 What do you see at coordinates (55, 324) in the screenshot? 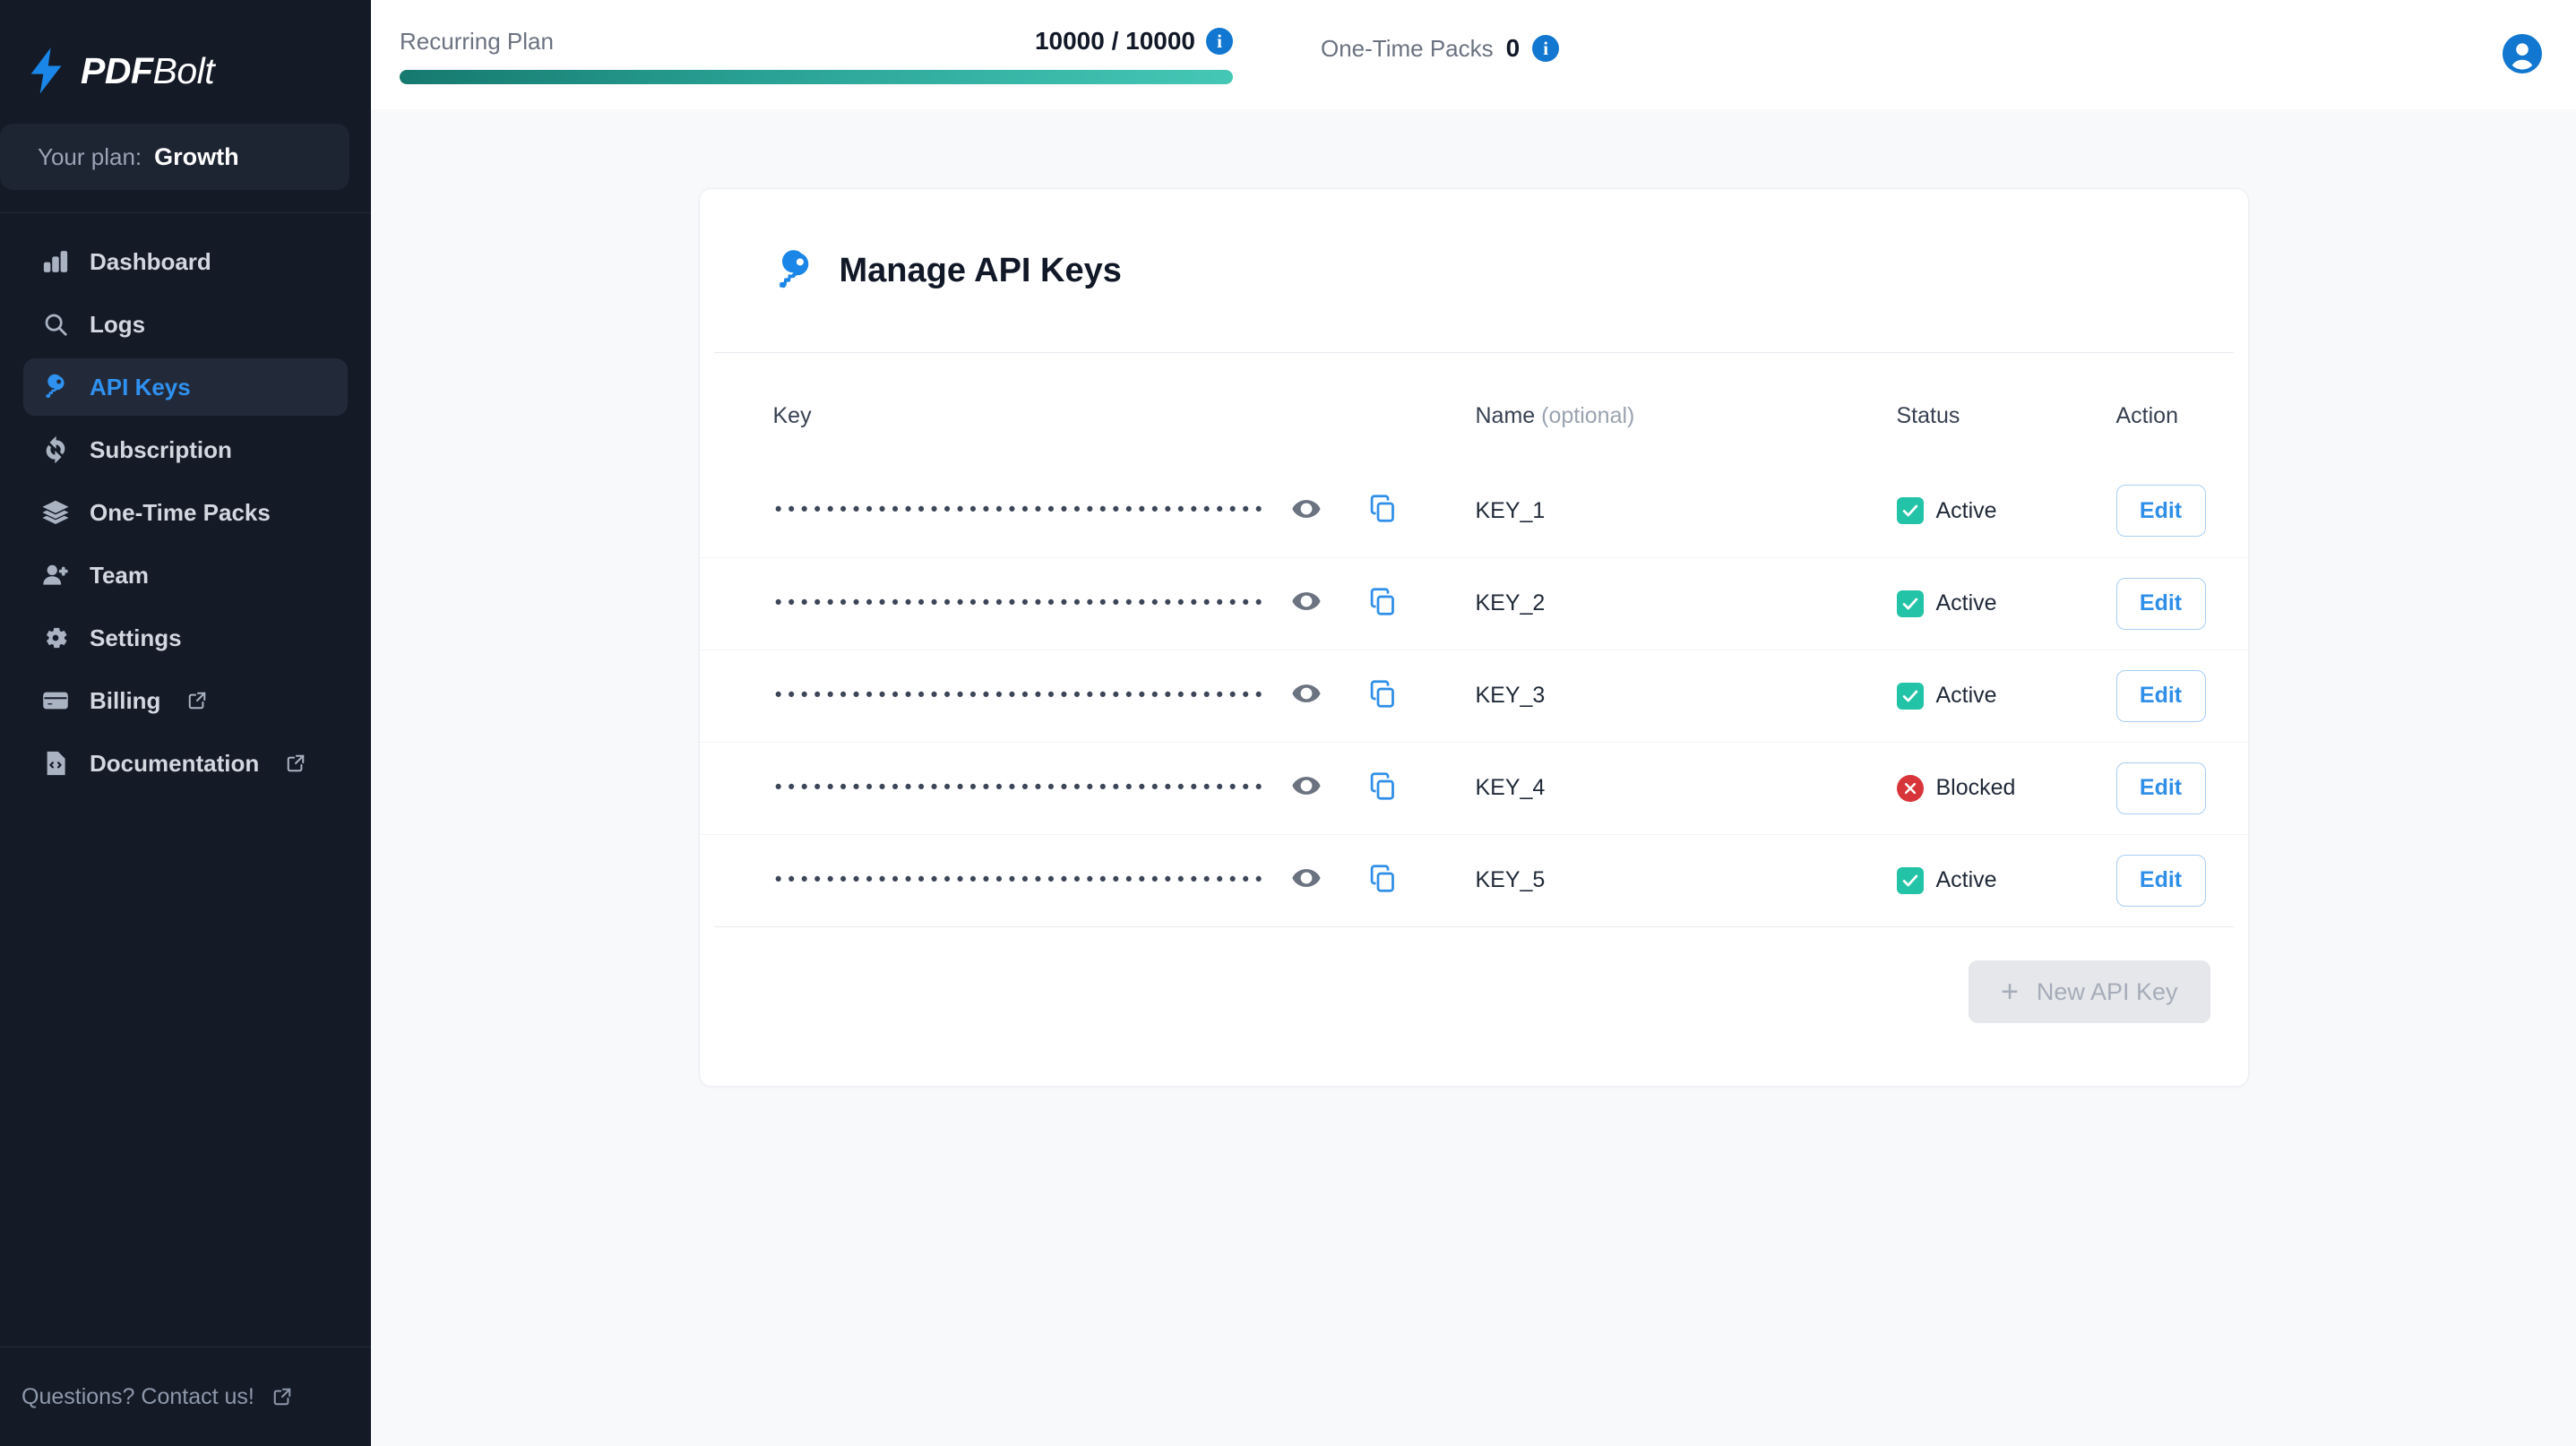
I see `search-icon` at bounding box center [55, 324].